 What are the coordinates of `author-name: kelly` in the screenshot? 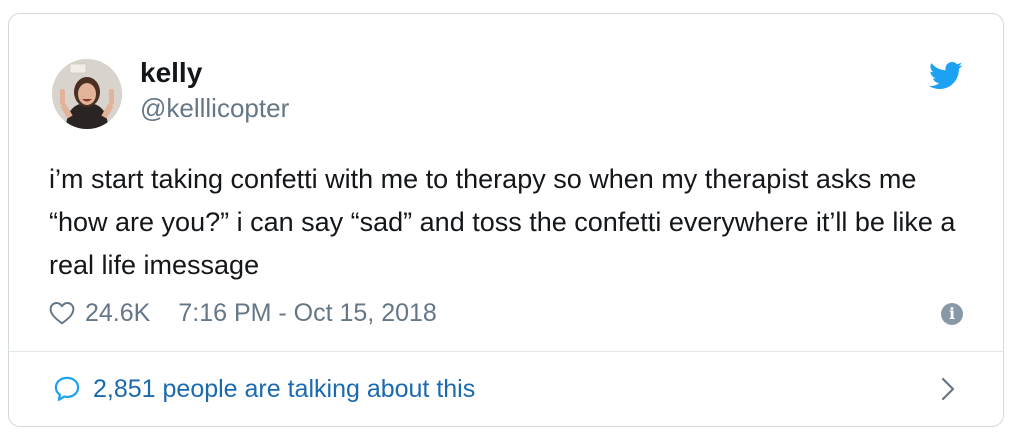 It's located at (171, 73).